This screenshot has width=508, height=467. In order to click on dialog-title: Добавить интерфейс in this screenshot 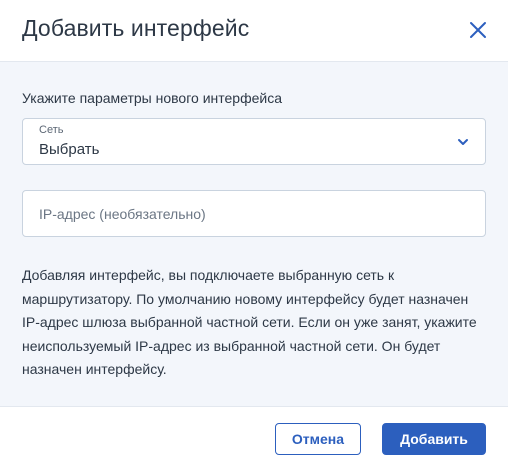, I will do `click(136, 28)`.